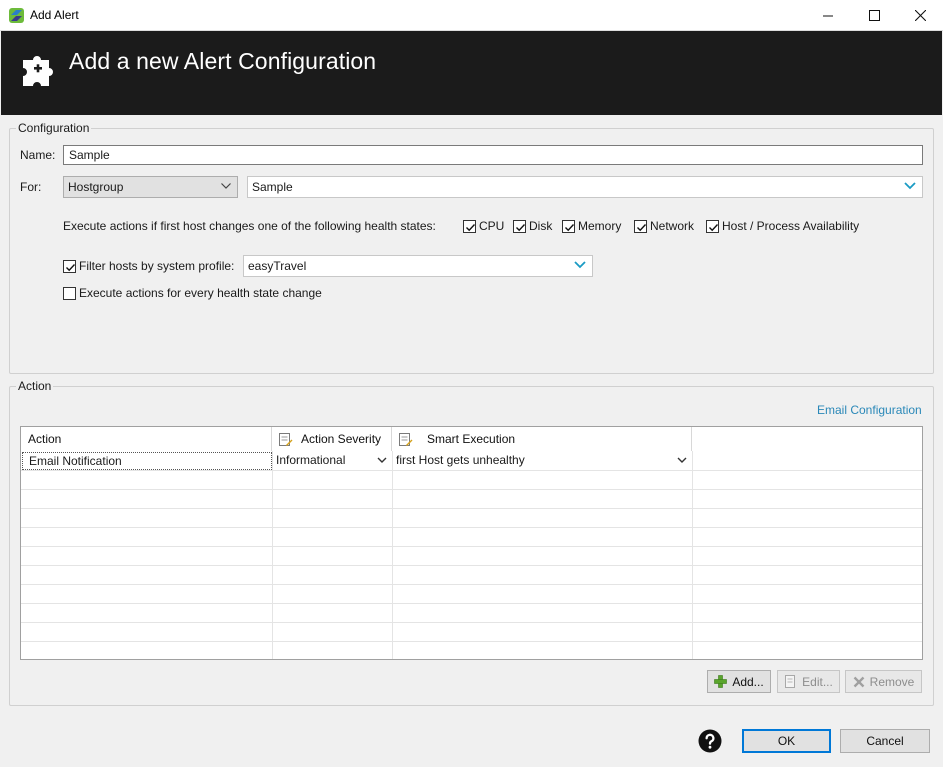  I want to click on memory-checkbox: Memory, so click(591, 226).